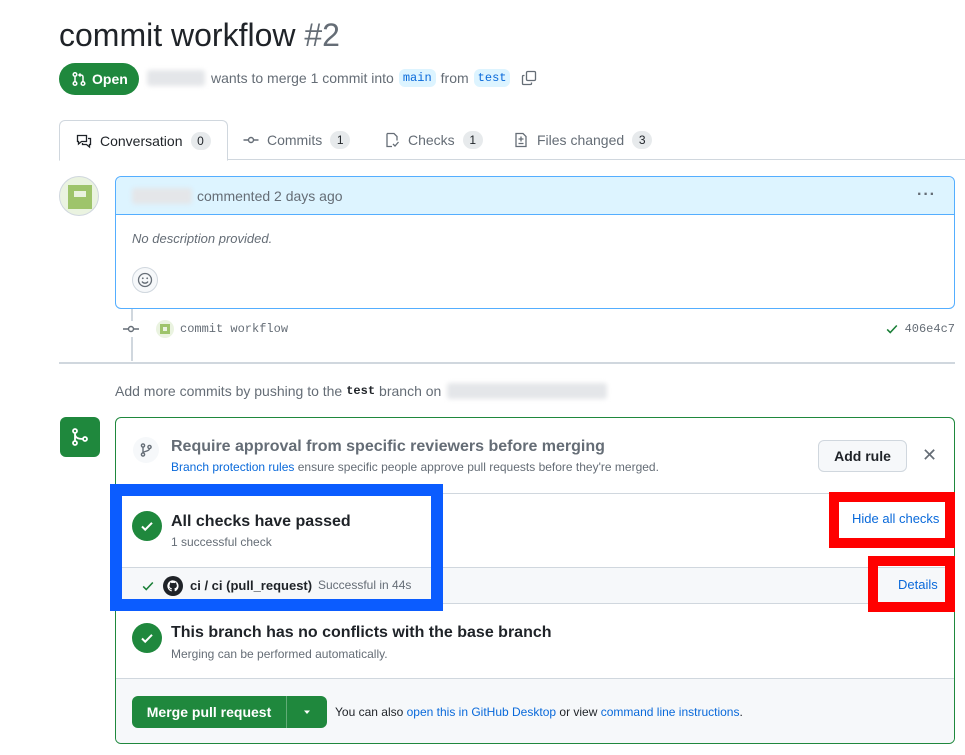  What do you see at coordinates (276, 547) in the screenshot?
I see `annotation-box-checks` at bounding box center [276, 547].